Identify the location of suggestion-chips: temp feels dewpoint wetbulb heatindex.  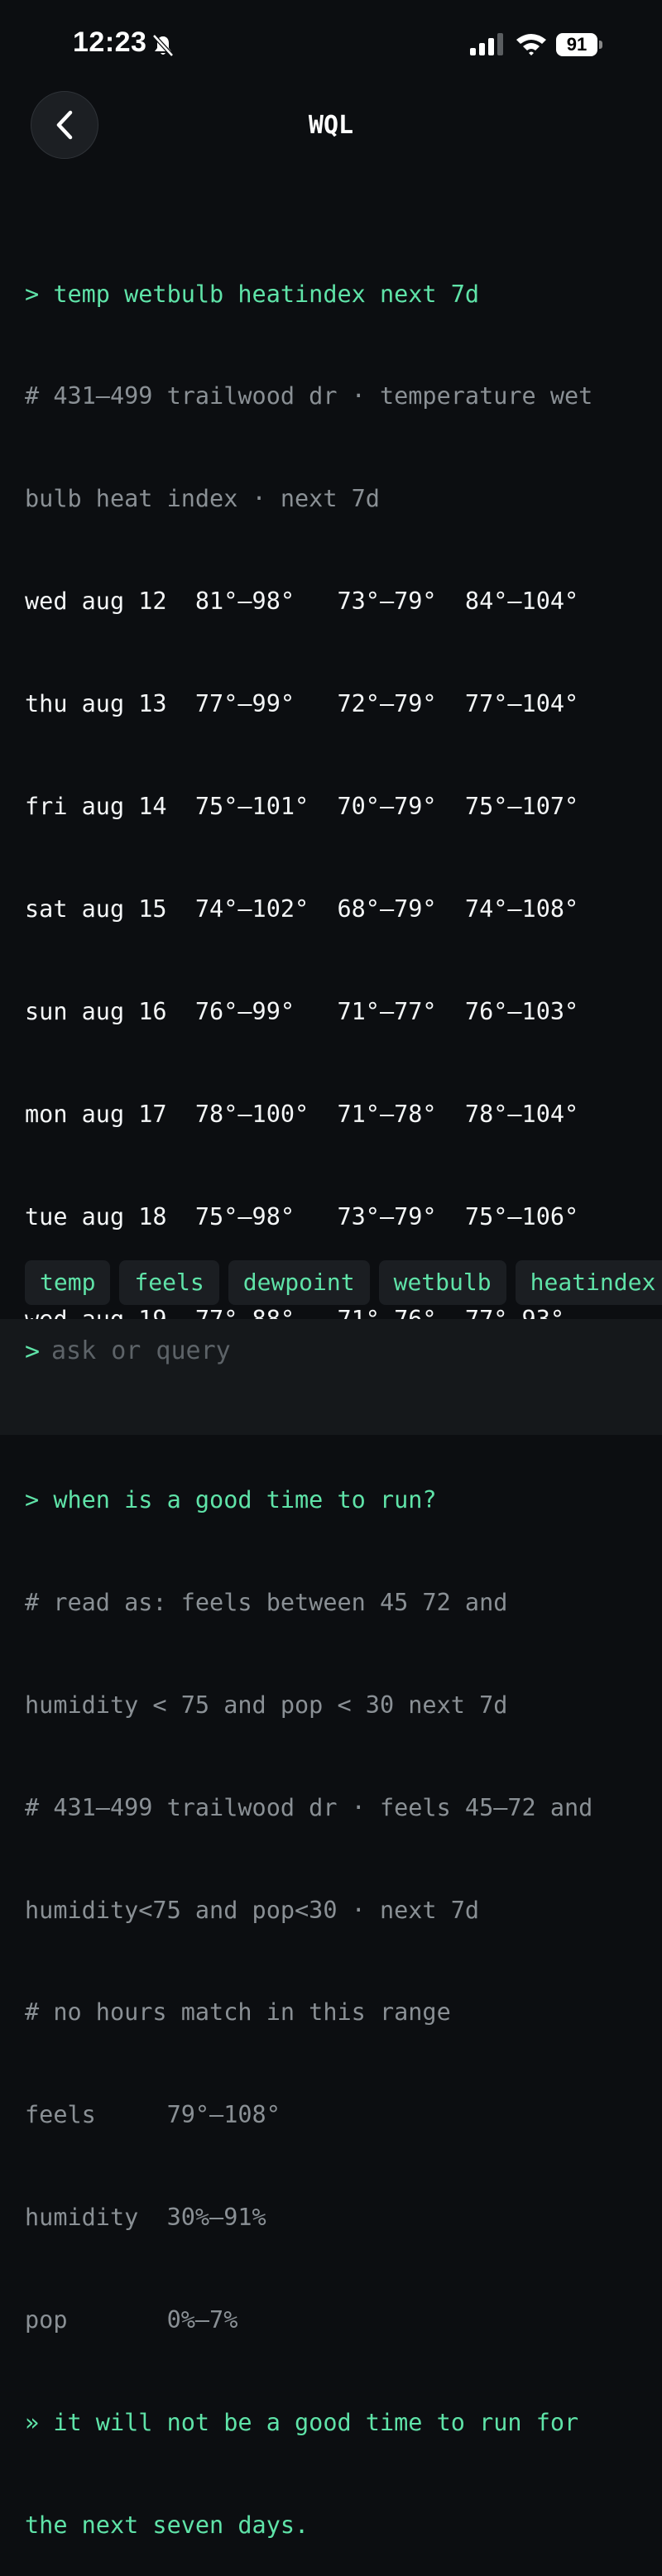
(343, 1283).